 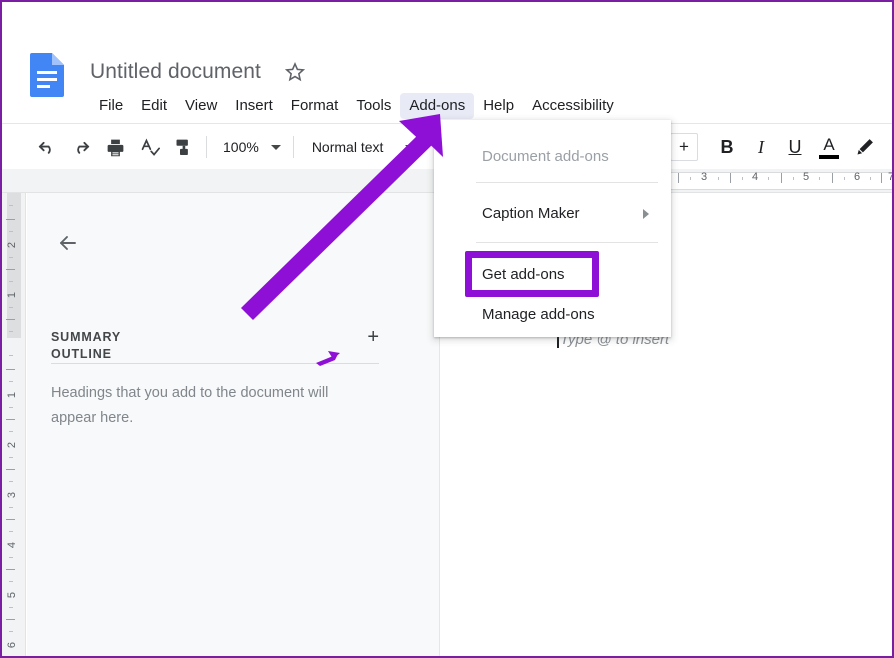 What do you see at coordinates (175, 72) in the screenshot?
I see `page-title: Untitled document` at bounding box center [175, 72].